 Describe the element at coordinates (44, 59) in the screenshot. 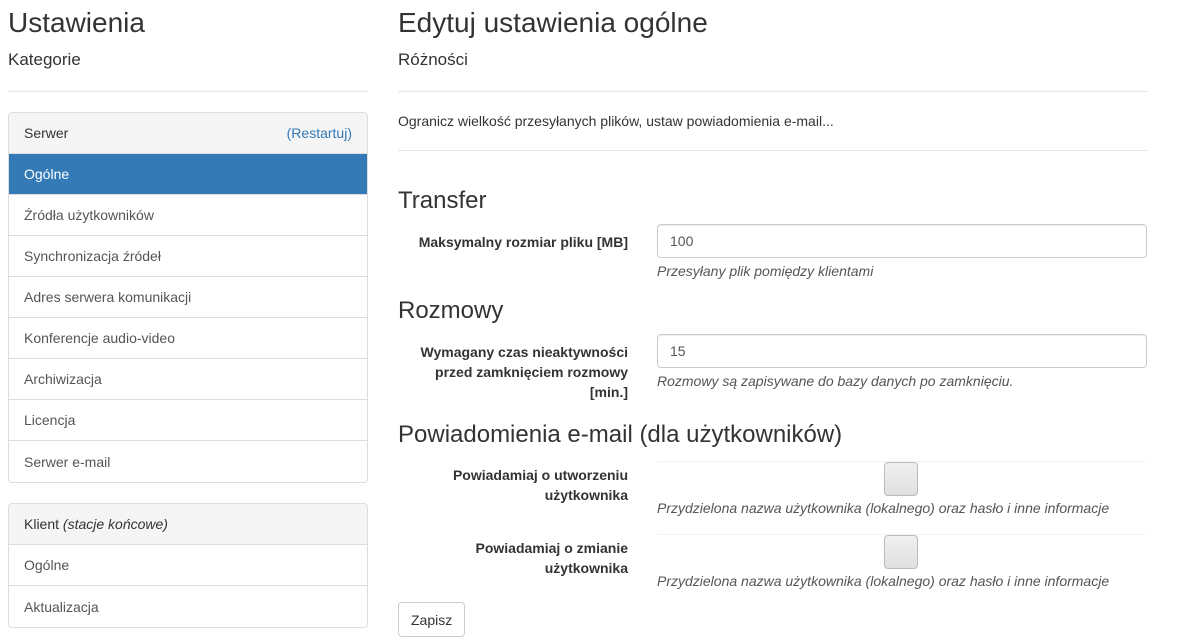

I see `sidebar-subtitle: Kategorie` at that location.